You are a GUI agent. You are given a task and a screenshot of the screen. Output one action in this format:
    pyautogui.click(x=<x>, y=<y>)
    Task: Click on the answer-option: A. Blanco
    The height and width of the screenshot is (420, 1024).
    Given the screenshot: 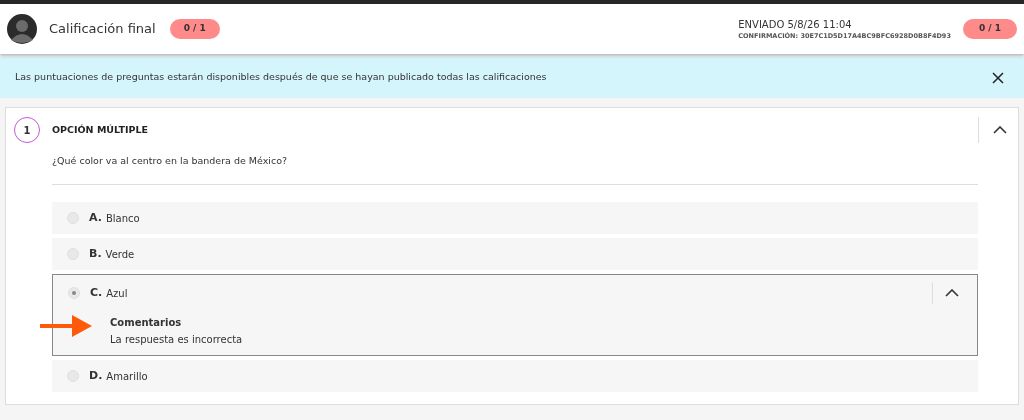 What is the action you would take?
    pyautogui.click(x=515, y=218)
    